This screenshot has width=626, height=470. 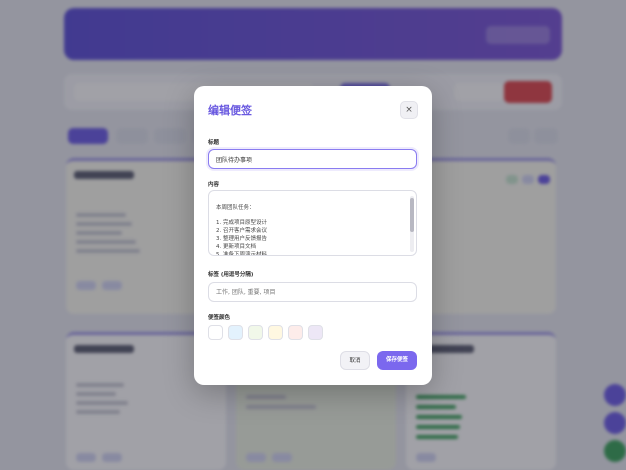 What do you see at coordinates (275, 332) in the screenshot?
I see `color-swatch-yellow` at bounding box center [275, 332].